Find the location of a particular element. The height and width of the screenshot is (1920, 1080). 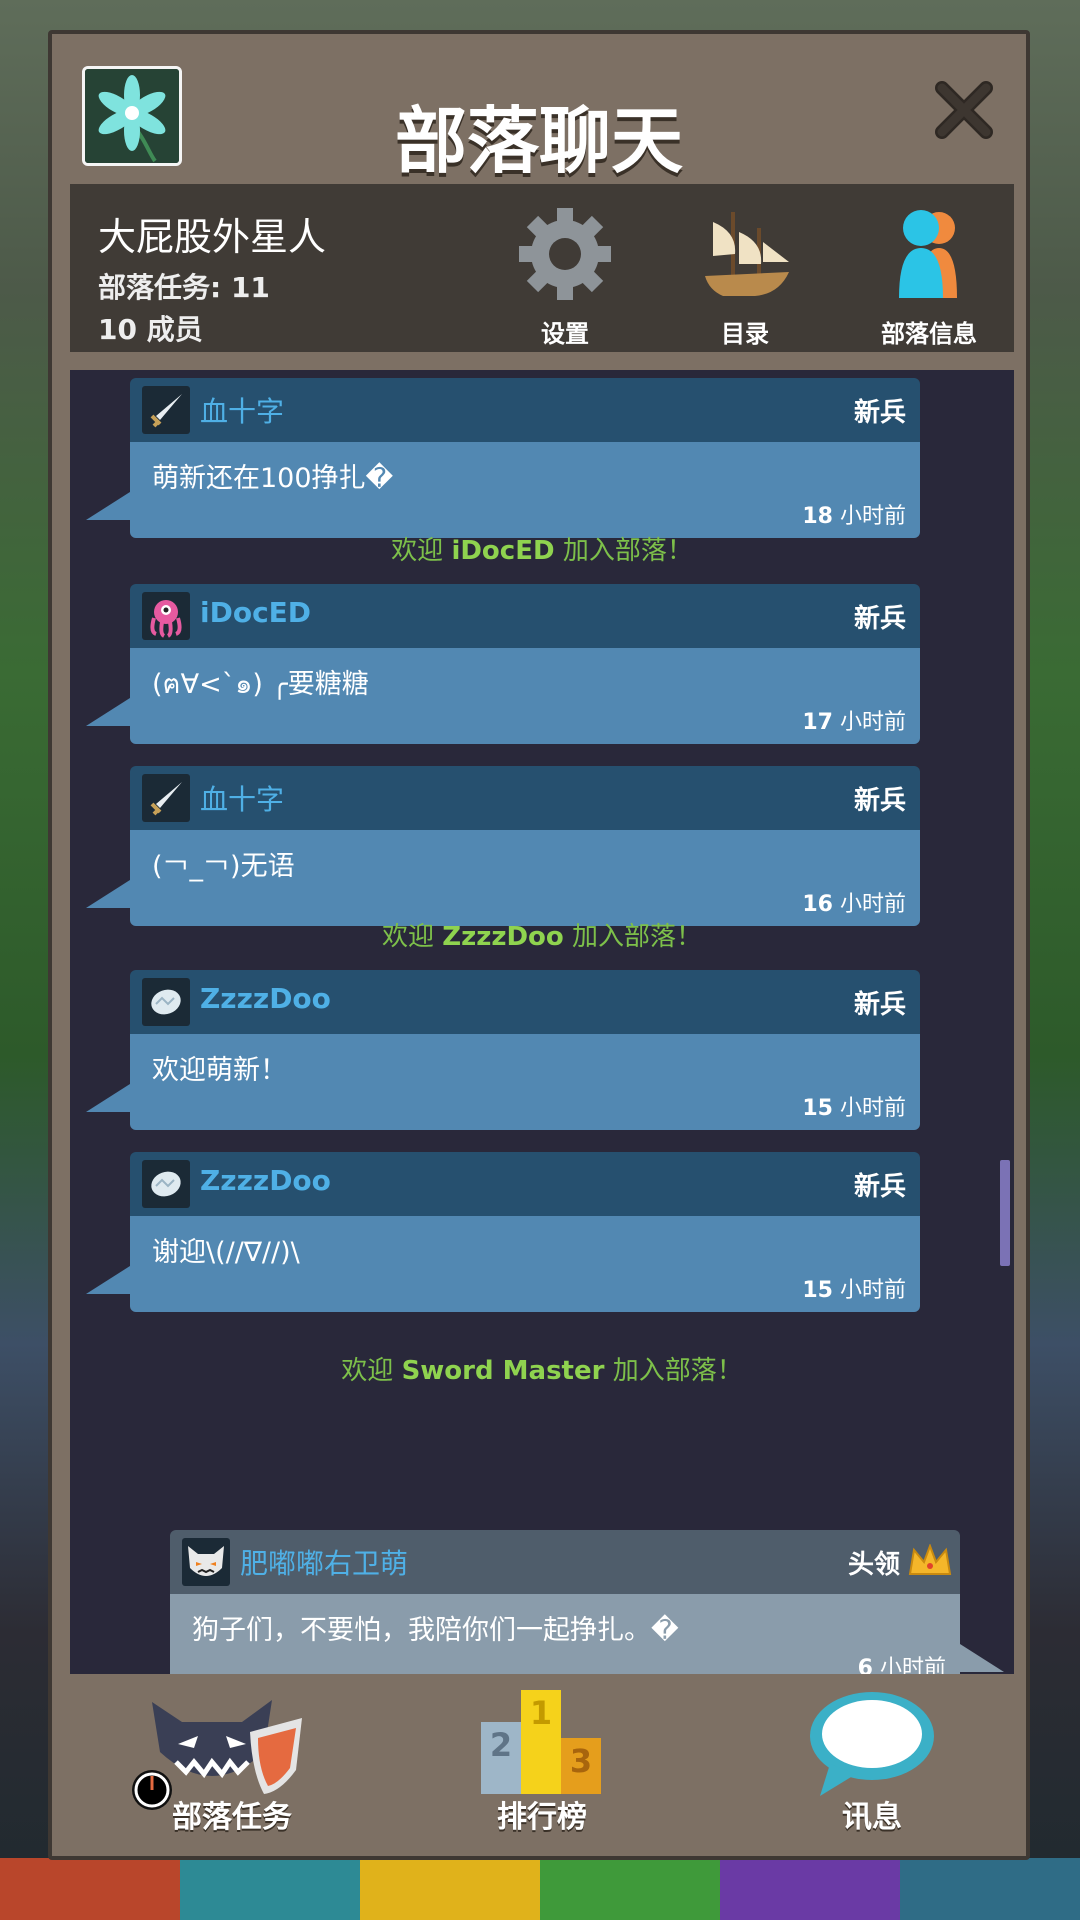

message-time: 18 小时前 is located at coordinates (854, 514).